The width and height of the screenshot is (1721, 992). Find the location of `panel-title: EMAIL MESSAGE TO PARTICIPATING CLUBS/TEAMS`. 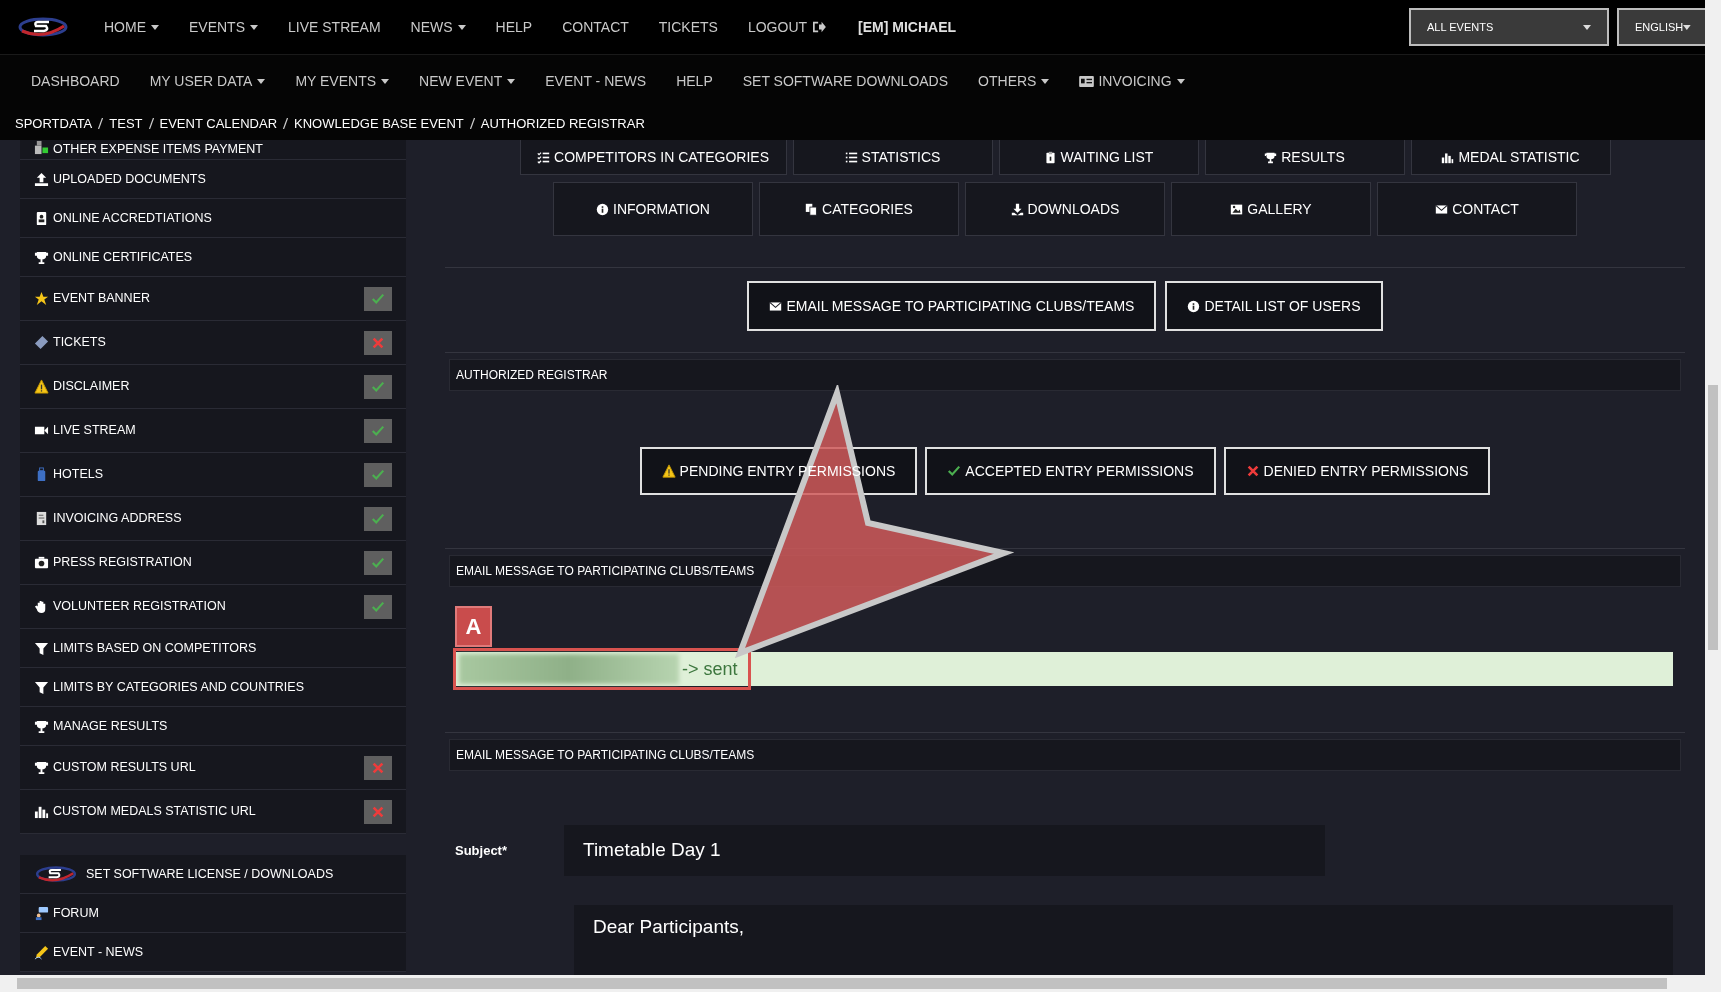

panel-title: EMAIL MESSAGE TO PARTICIPATING CLUBS/TEAMS is located at coordinates (605, 755).